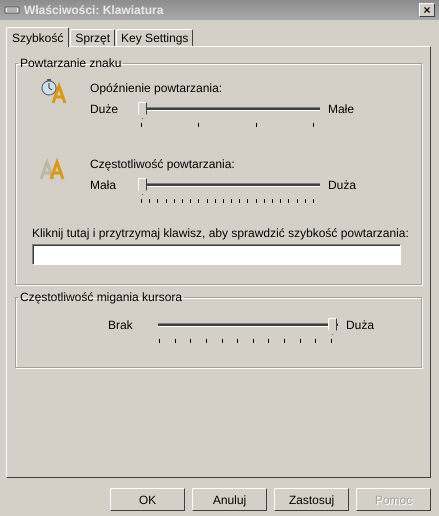  Describe the element at coordinates (121, 325) in the screenshot. I see `slider-min-label: Brak` at that location.